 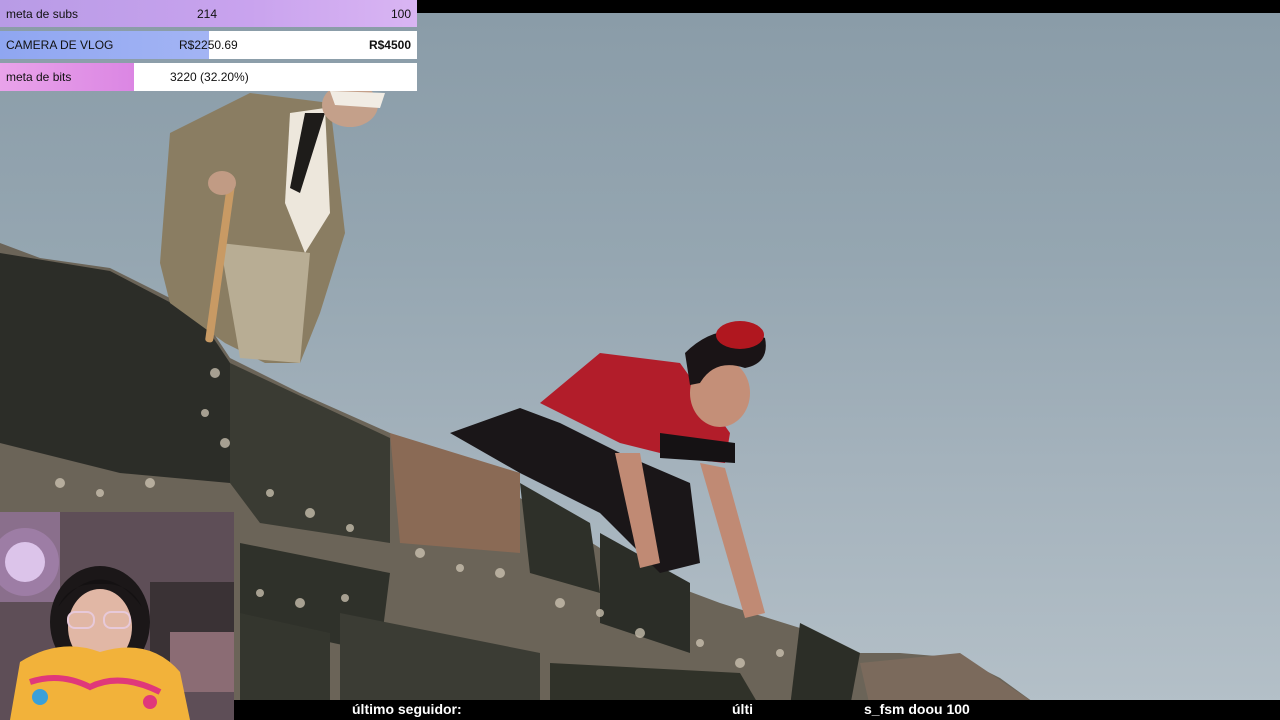 What do you see at coordinates (742, 709) in the screenshot?
I see `ticker-partial-text: últi` at bounding box center [742, 709].